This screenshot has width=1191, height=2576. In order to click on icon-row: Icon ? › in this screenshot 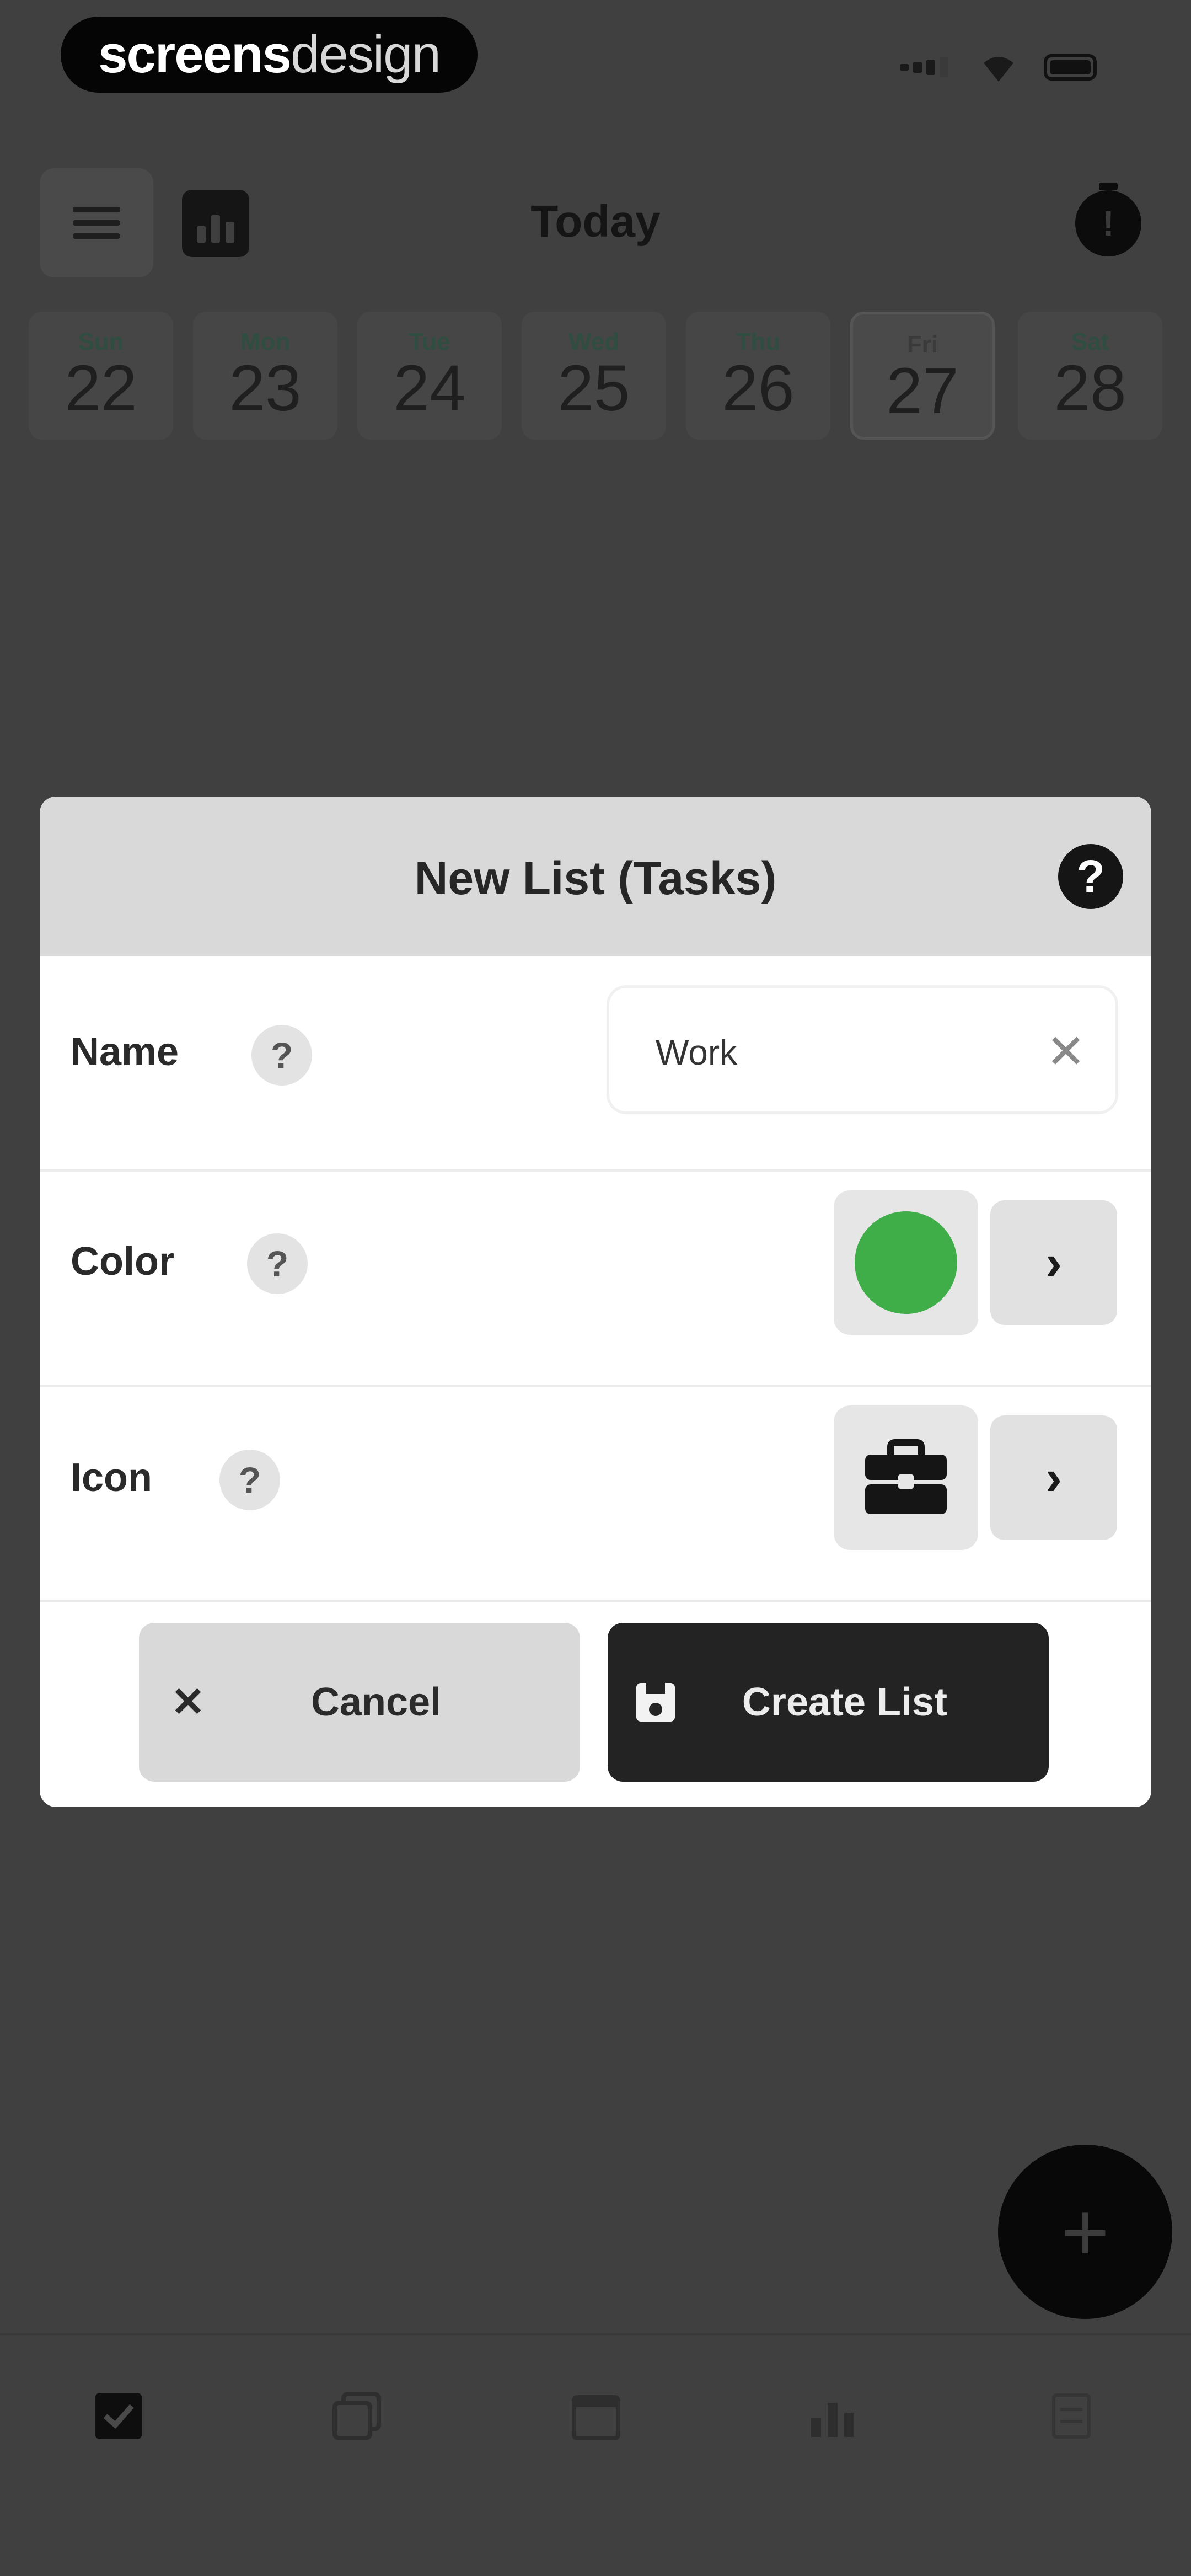, I will do `click(595, 1494)`.